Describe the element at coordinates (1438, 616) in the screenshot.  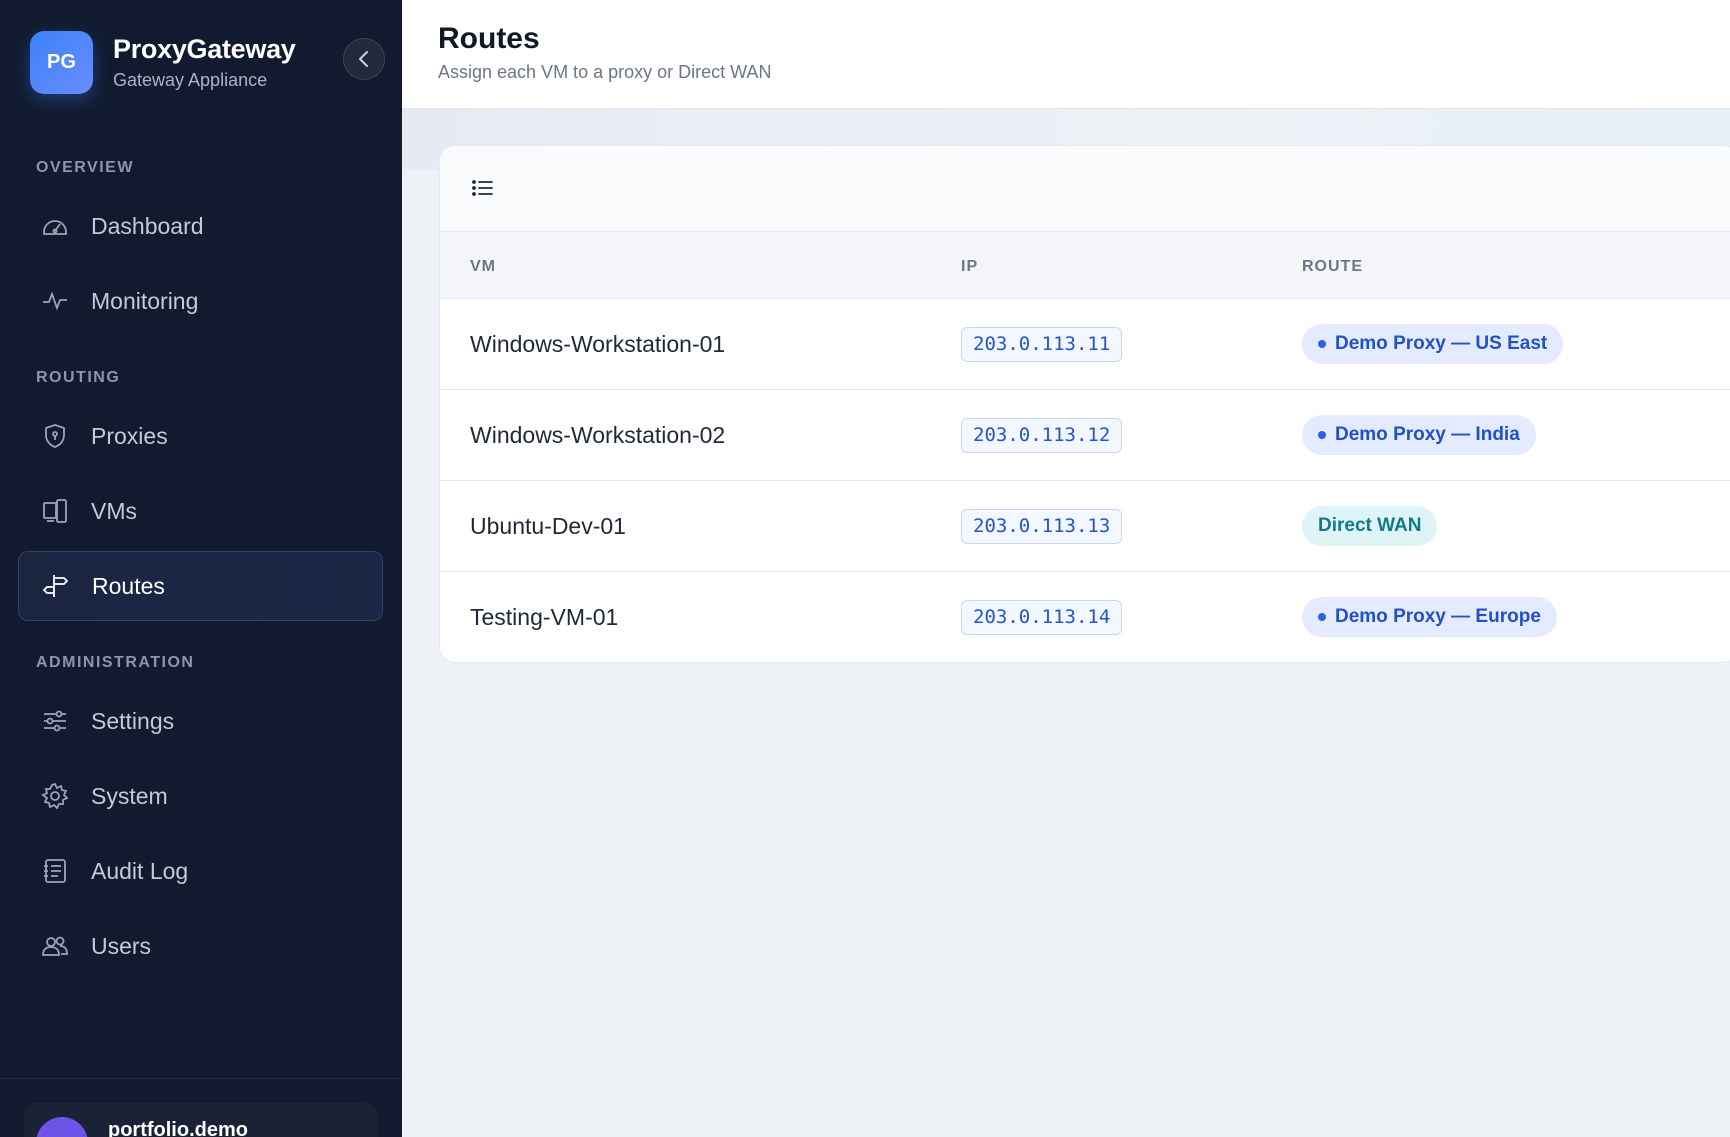
I see `route-label: Demo Proxy — Europe` at that location.